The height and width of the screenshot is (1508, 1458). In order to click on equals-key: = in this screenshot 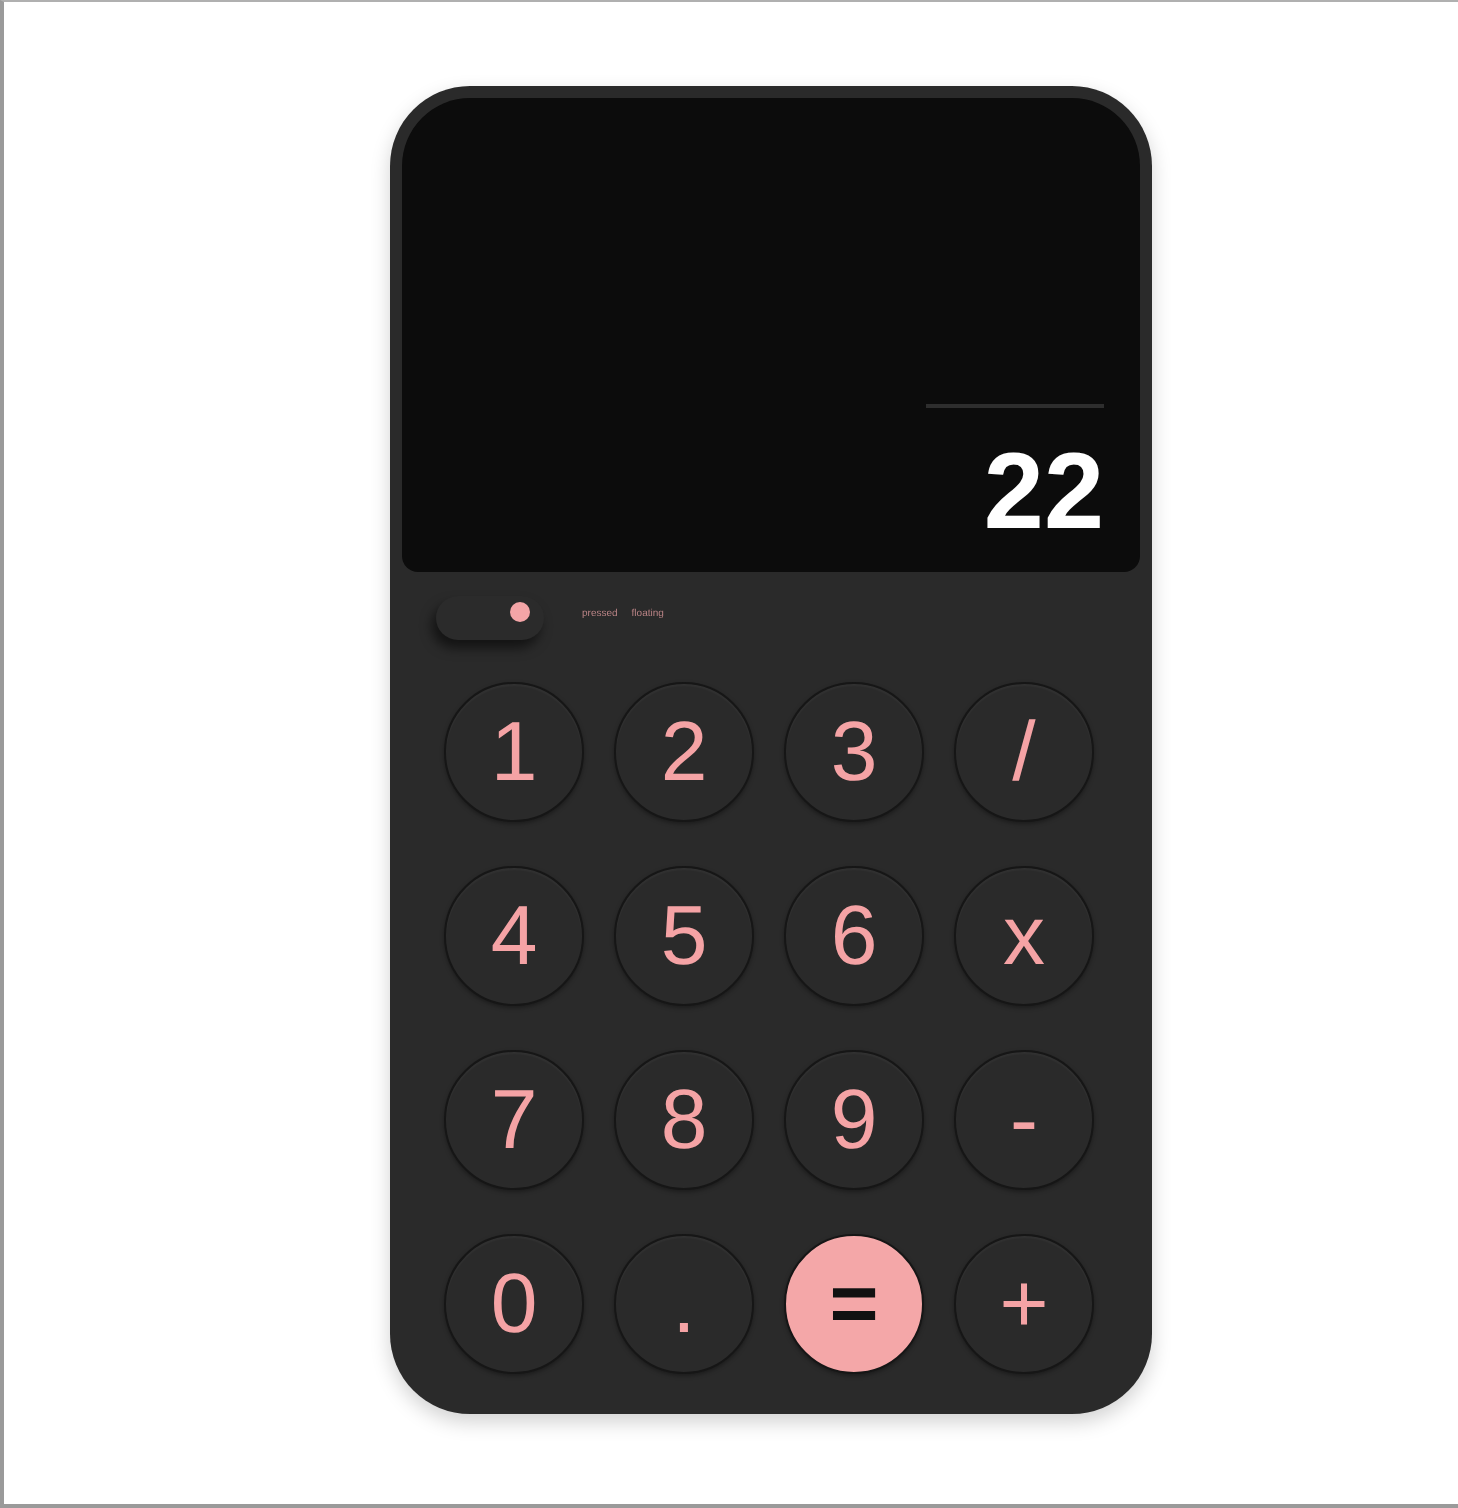, I will do `click(854, 1304)`.